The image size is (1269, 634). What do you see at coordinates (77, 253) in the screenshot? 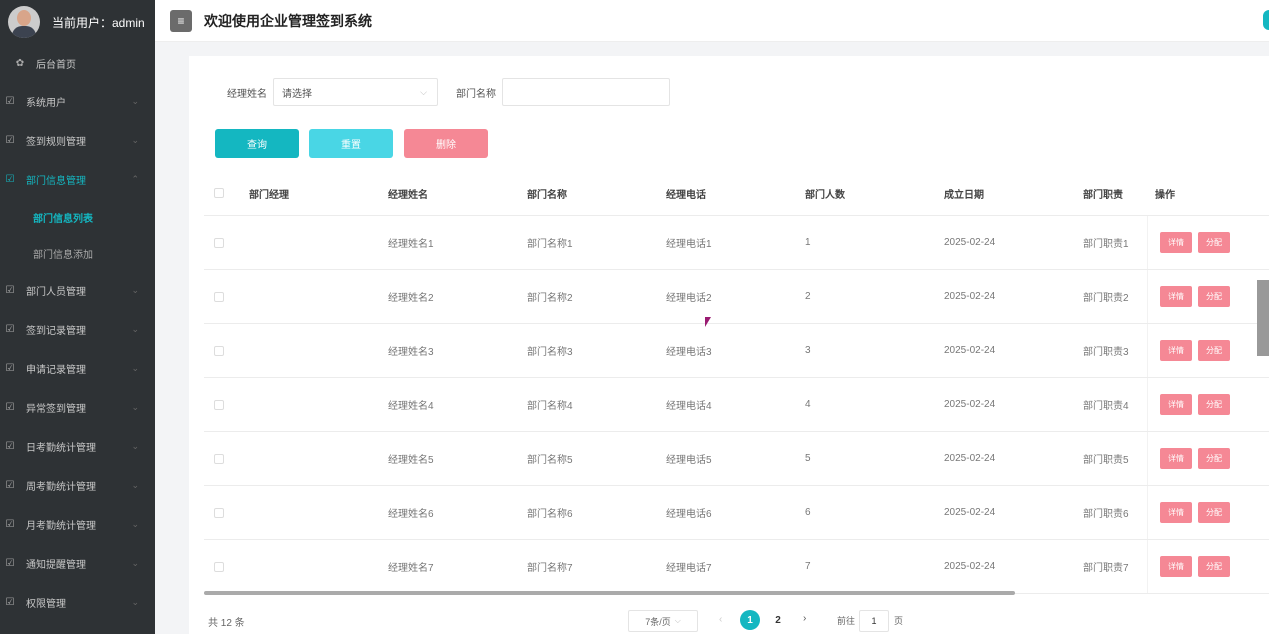
I see `sidebar-subitem-1: 部门信息添加` at bounding box center [77, 253].